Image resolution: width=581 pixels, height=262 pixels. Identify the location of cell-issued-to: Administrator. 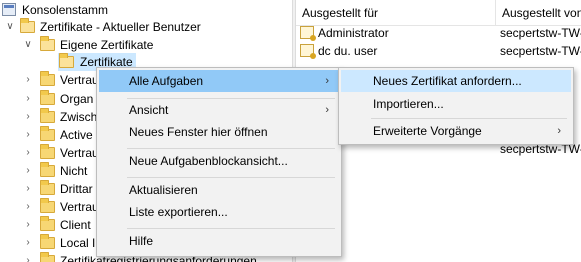
(353, 33).